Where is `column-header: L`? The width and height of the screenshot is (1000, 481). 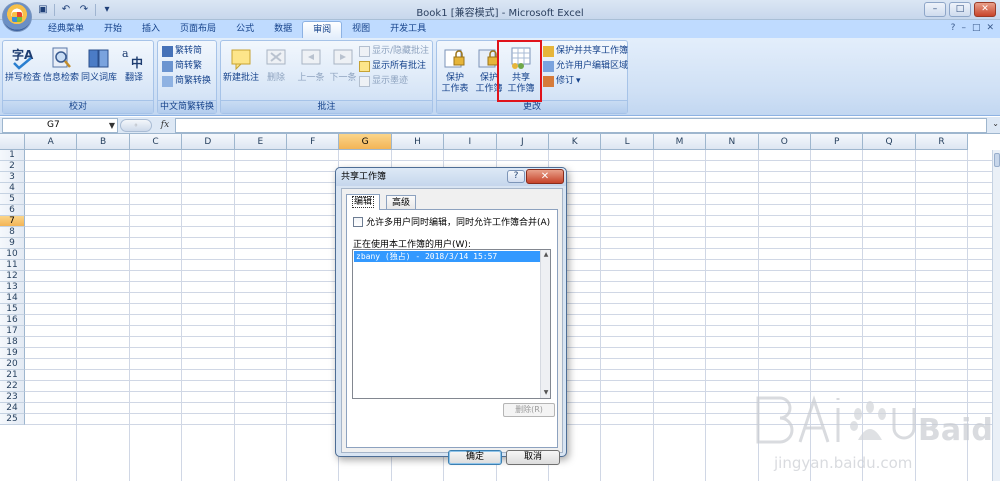 column-header: L is located at coordinates (627, 142).